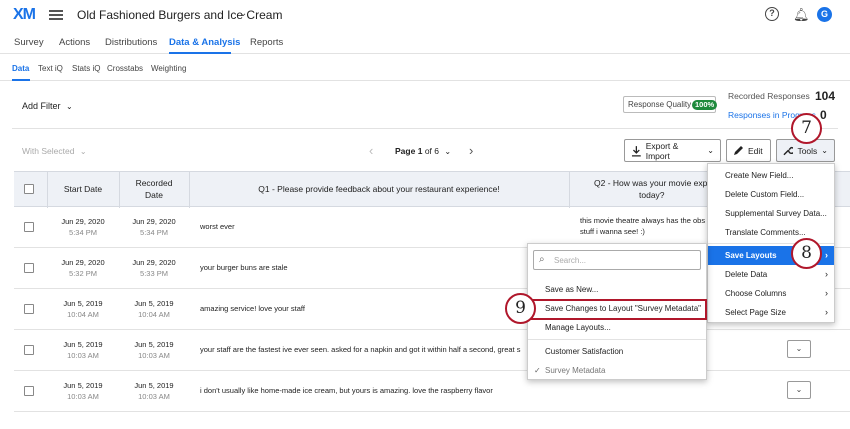 The image size is (850, 429). What do you see at coordinates (425, 128) in the screenshot?
I see `divider` at bounding box center [425, 128].